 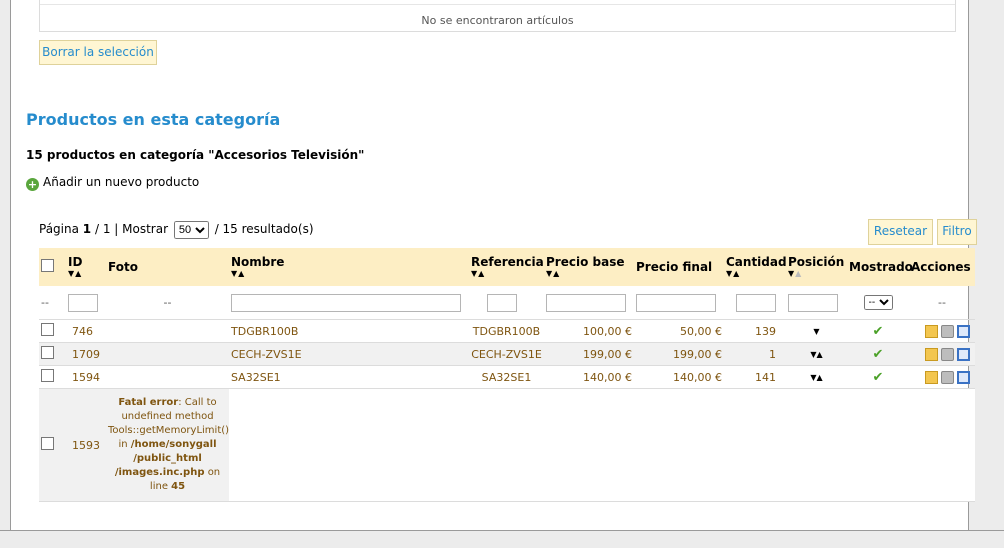 What do you see at coordinates (5, 273) in the screenshot?
I see `left-gutter` at bounding box center [5, 273].